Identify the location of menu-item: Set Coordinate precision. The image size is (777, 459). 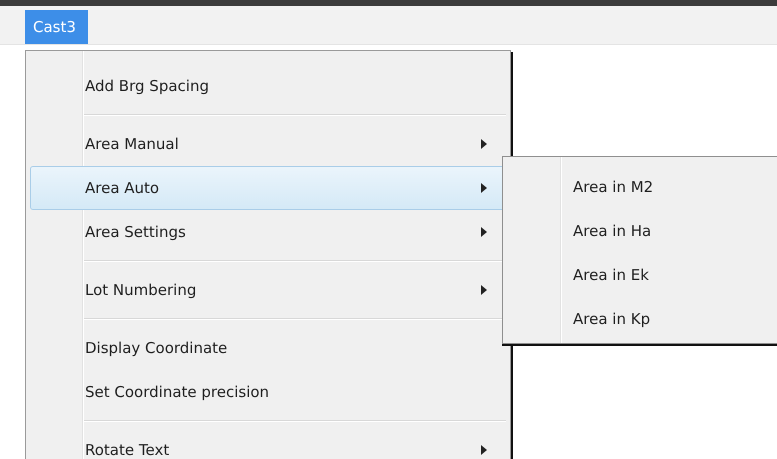
(268, 392).